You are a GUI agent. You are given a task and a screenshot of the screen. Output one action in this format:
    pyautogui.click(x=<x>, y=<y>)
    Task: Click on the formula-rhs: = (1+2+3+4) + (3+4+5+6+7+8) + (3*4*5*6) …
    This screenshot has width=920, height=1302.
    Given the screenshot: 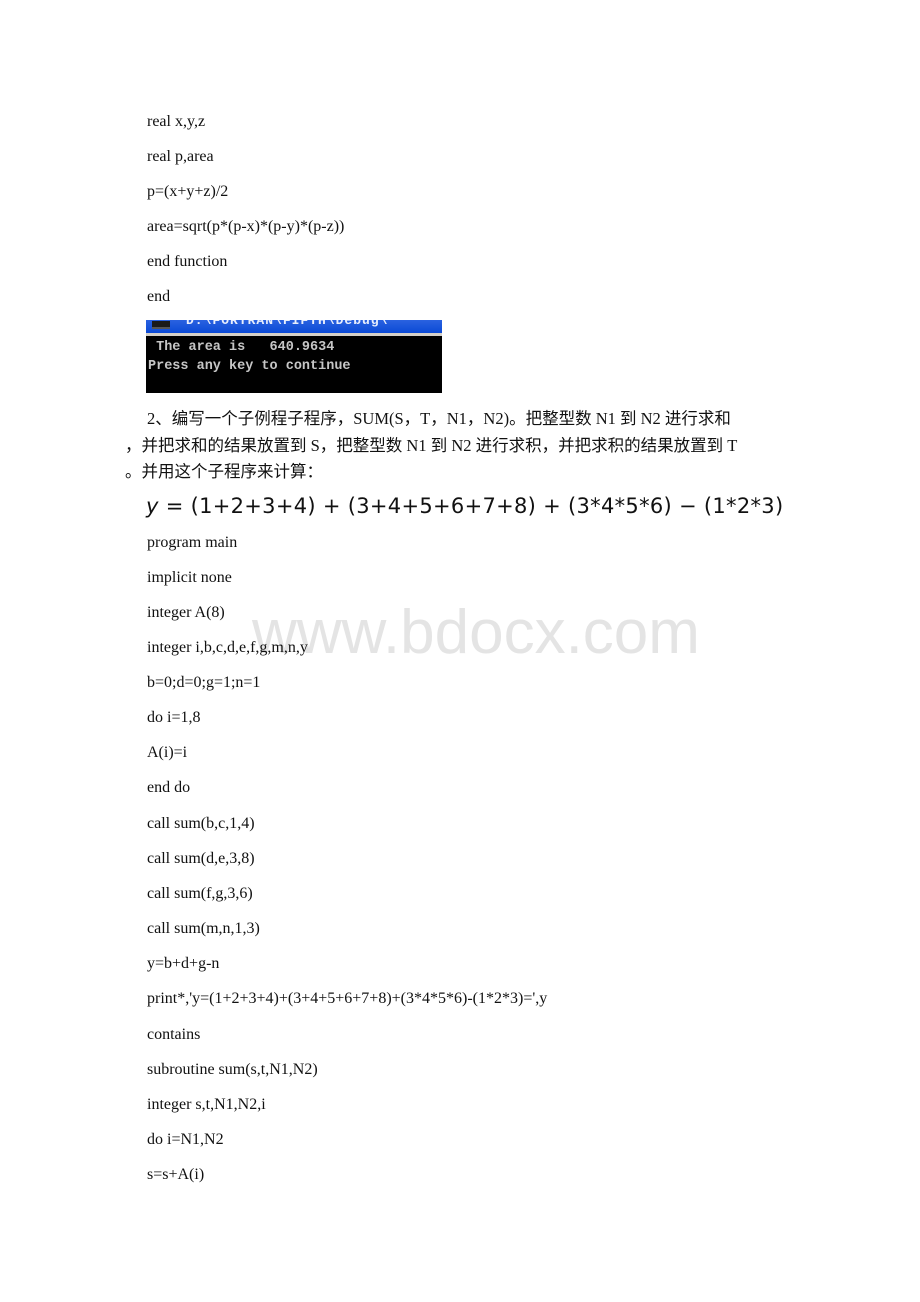 What is the action you would take?
    pyautogui.click(x=471, y=506)
    